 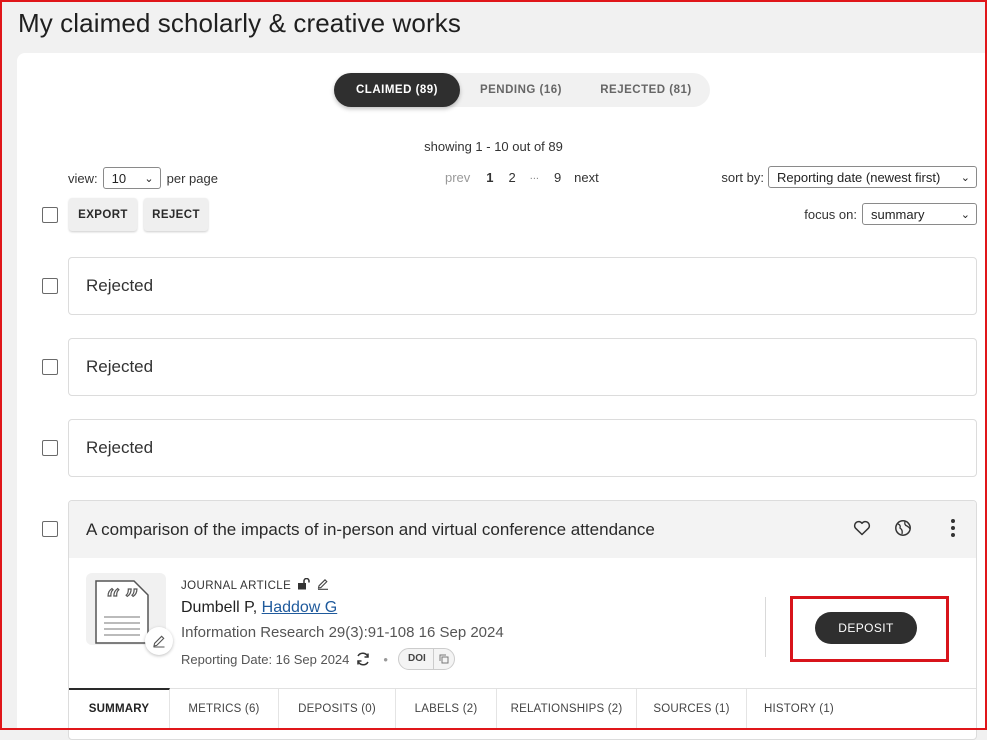 What do you see at coordinates (363, 659) in the screenshot?
I see `refresh-icon` at bounding box center [363, 659].